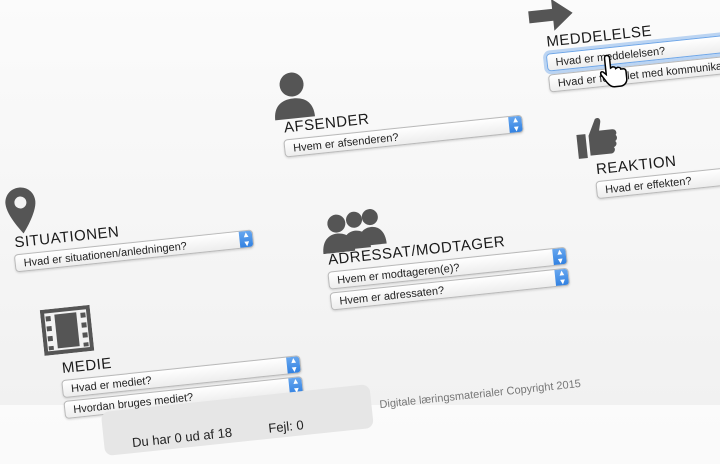 The image size is (720, 464). I want to click on map-pin-icon, so click(20, 210).